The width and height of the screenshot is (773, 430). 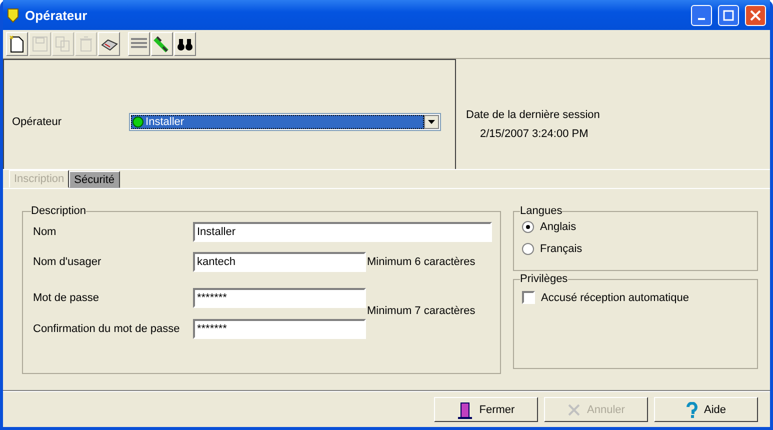 I want to click on binoculars-icon, so click(x=185, y=44).